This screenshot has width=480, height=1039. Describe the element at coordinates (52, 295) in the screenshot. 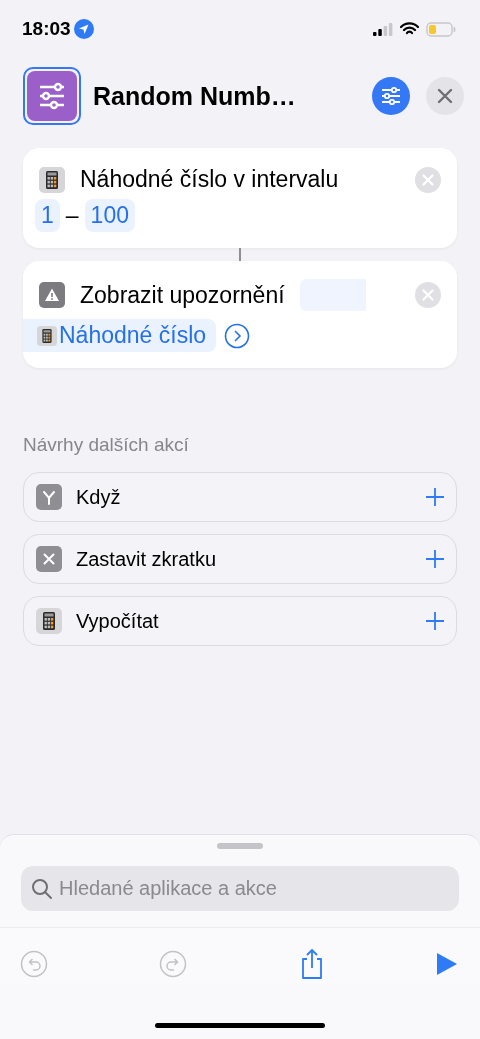

I see `warning-icon` at that location.